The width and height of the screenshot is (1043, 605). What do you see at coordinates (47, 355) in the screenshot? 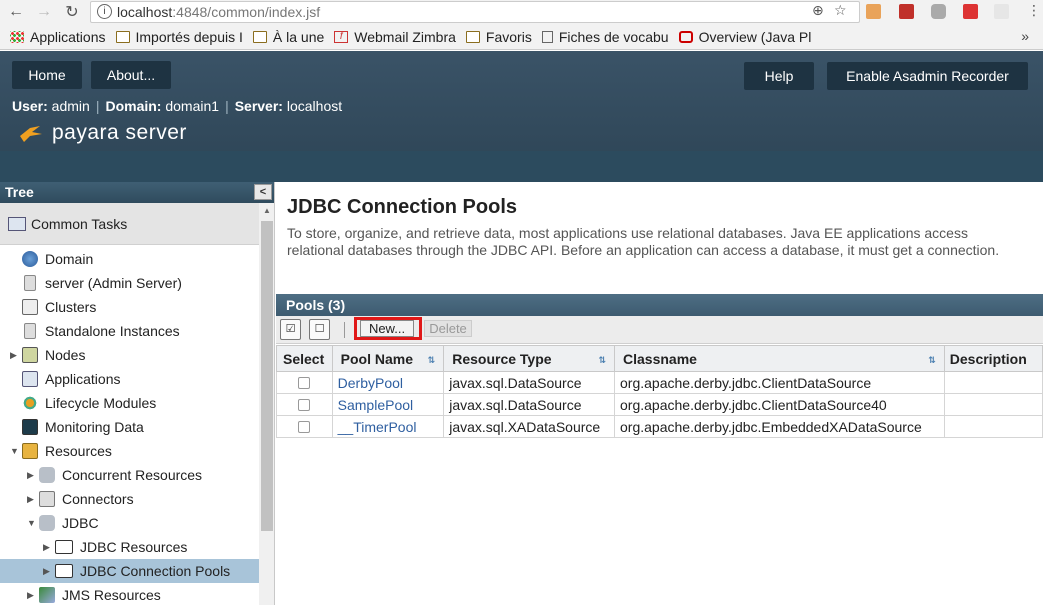
I see `tree-item-nodes: ▶ Nodes` at bounding box center [47, 355].